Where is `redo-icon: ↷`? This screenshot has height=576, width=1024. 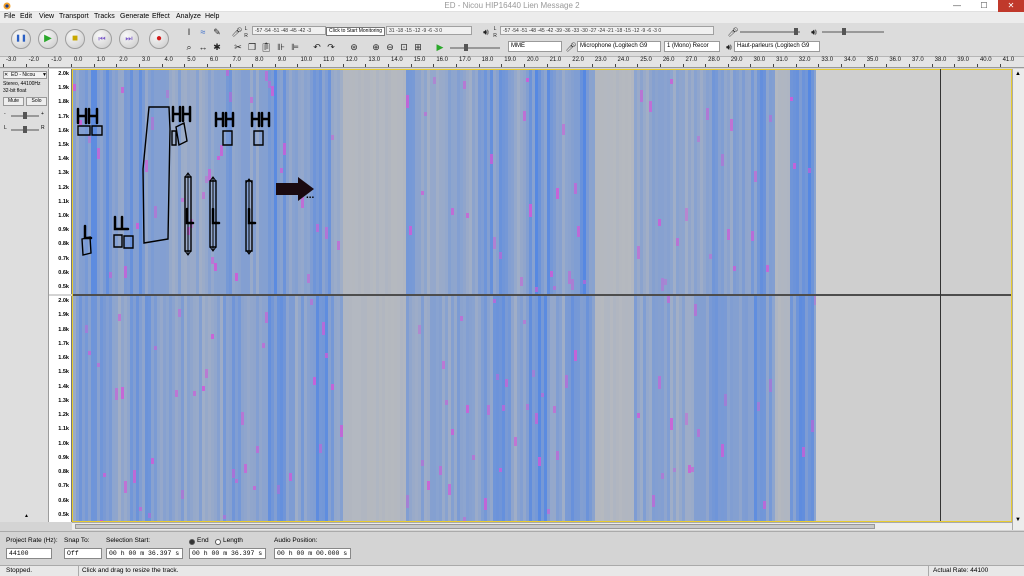 redo-icon: ↷ is located at coordinates (331, 47).